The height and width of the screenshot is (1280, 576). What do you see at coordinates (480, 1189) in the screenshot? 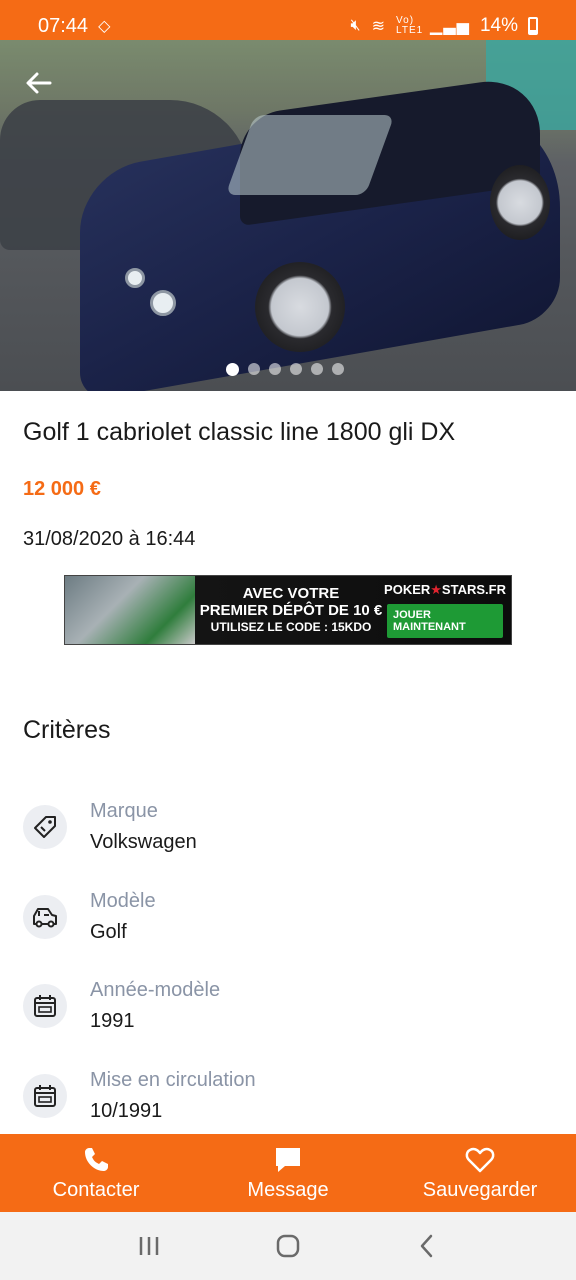
I see `save-label: Sauvegarder` at bounding box center [480, 1189].